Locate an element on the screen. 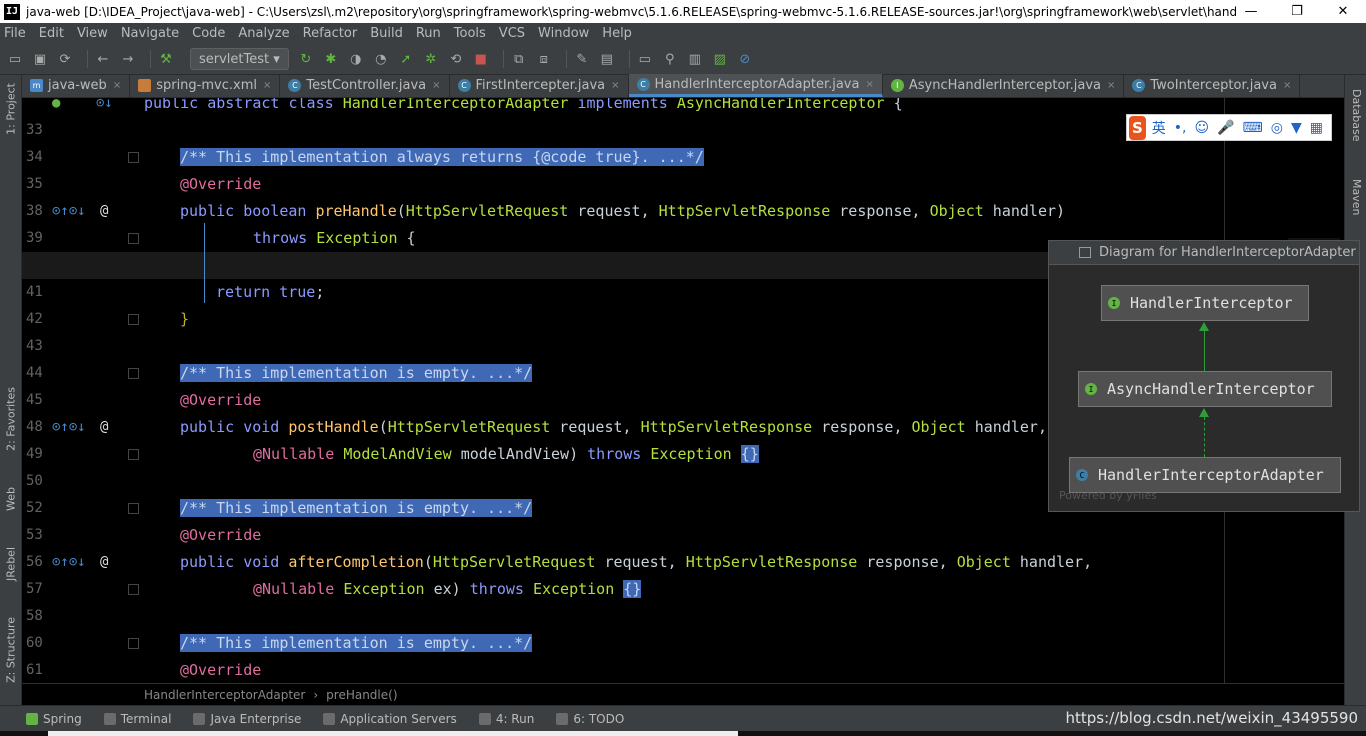  close-window-button: ✕ is located at coordinates (1343, 11).